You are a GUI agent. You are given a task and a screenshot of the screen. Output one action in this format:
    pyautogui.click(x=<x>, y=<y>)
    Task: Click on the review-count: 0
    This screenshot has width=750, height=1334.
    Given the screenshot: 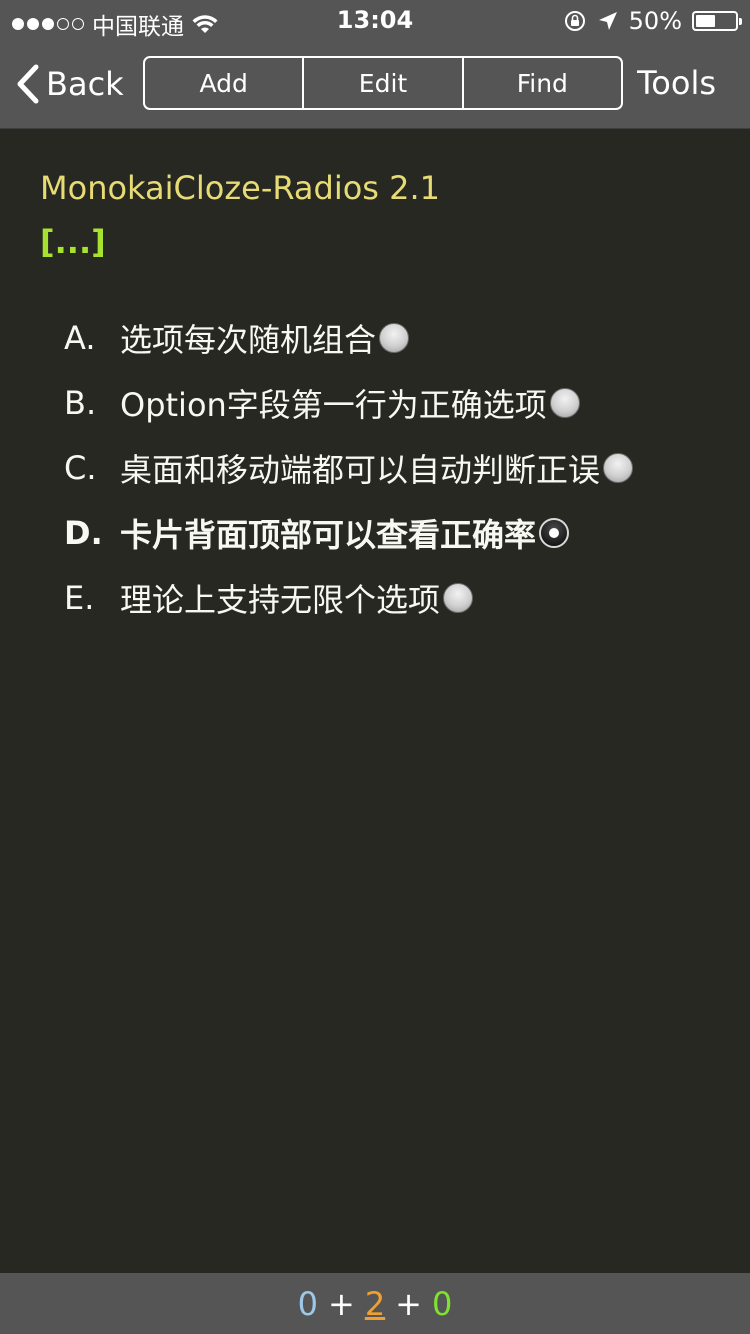 What is the action you would take?
    pyautogui.click(x=442, y=1303)
    